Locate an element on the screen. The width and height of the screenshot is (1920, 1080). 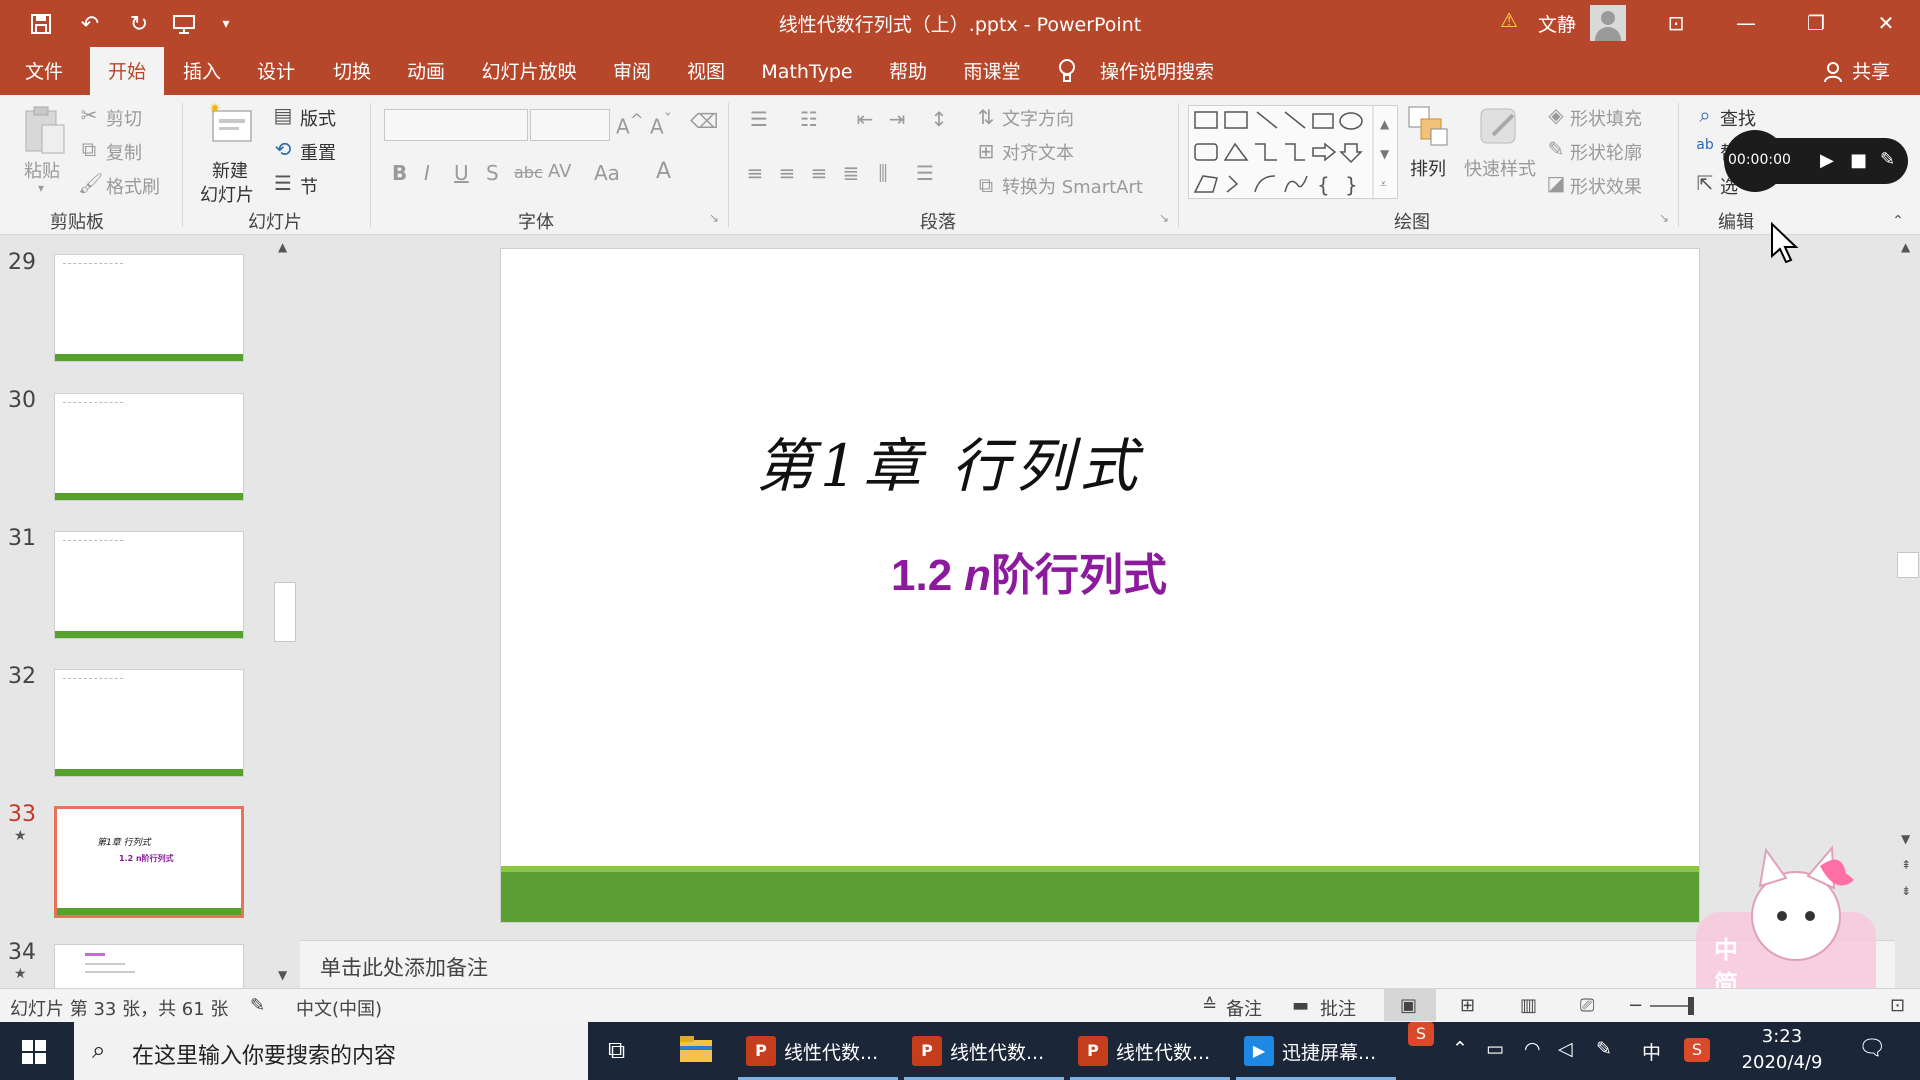
reading-view-icon: ▥ is located at coordinates (1528, 1005).